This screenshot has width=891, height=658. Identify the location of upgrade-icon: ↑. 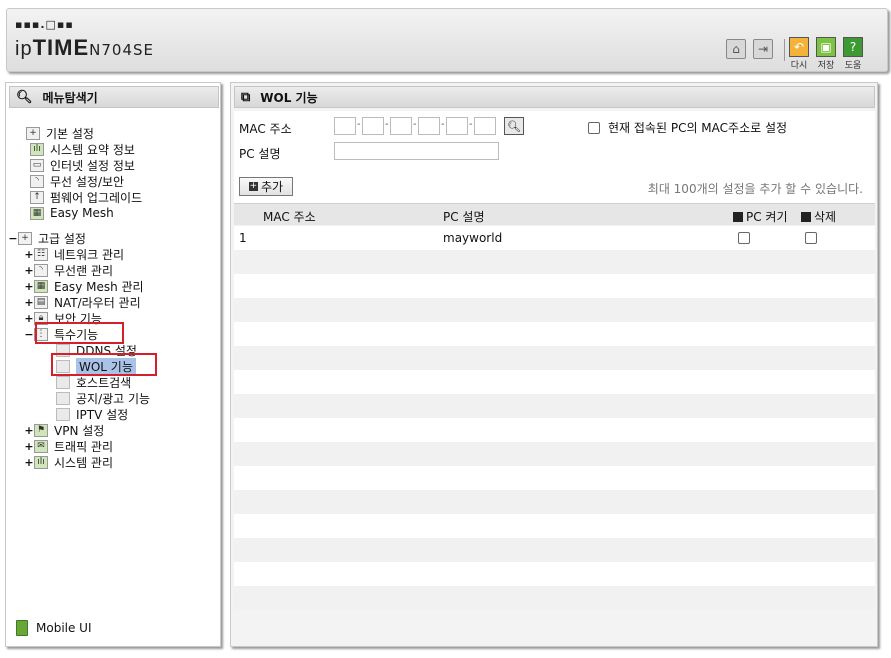
(37, 197).